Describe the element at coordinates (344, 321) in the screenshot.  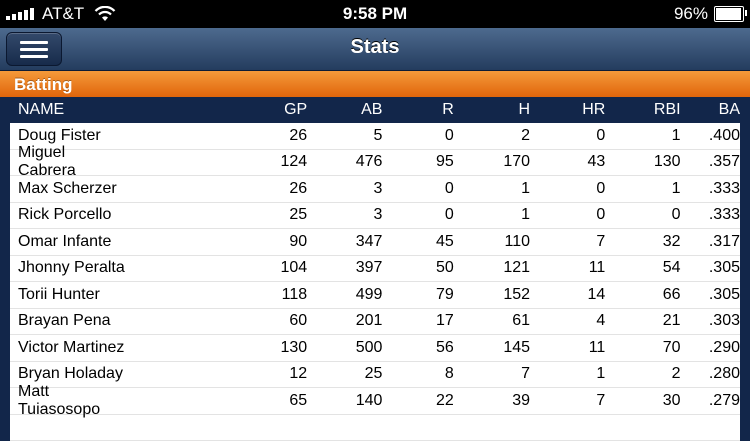
I see `cell-ab: 201` at that location.